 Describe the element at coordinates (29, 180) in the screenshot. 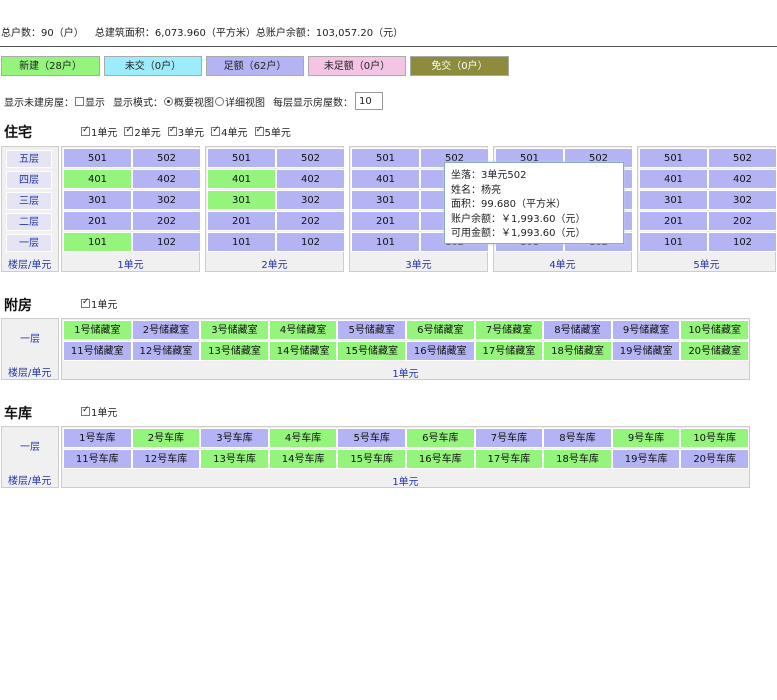

I see `floor-label-4: 四层` at that location.